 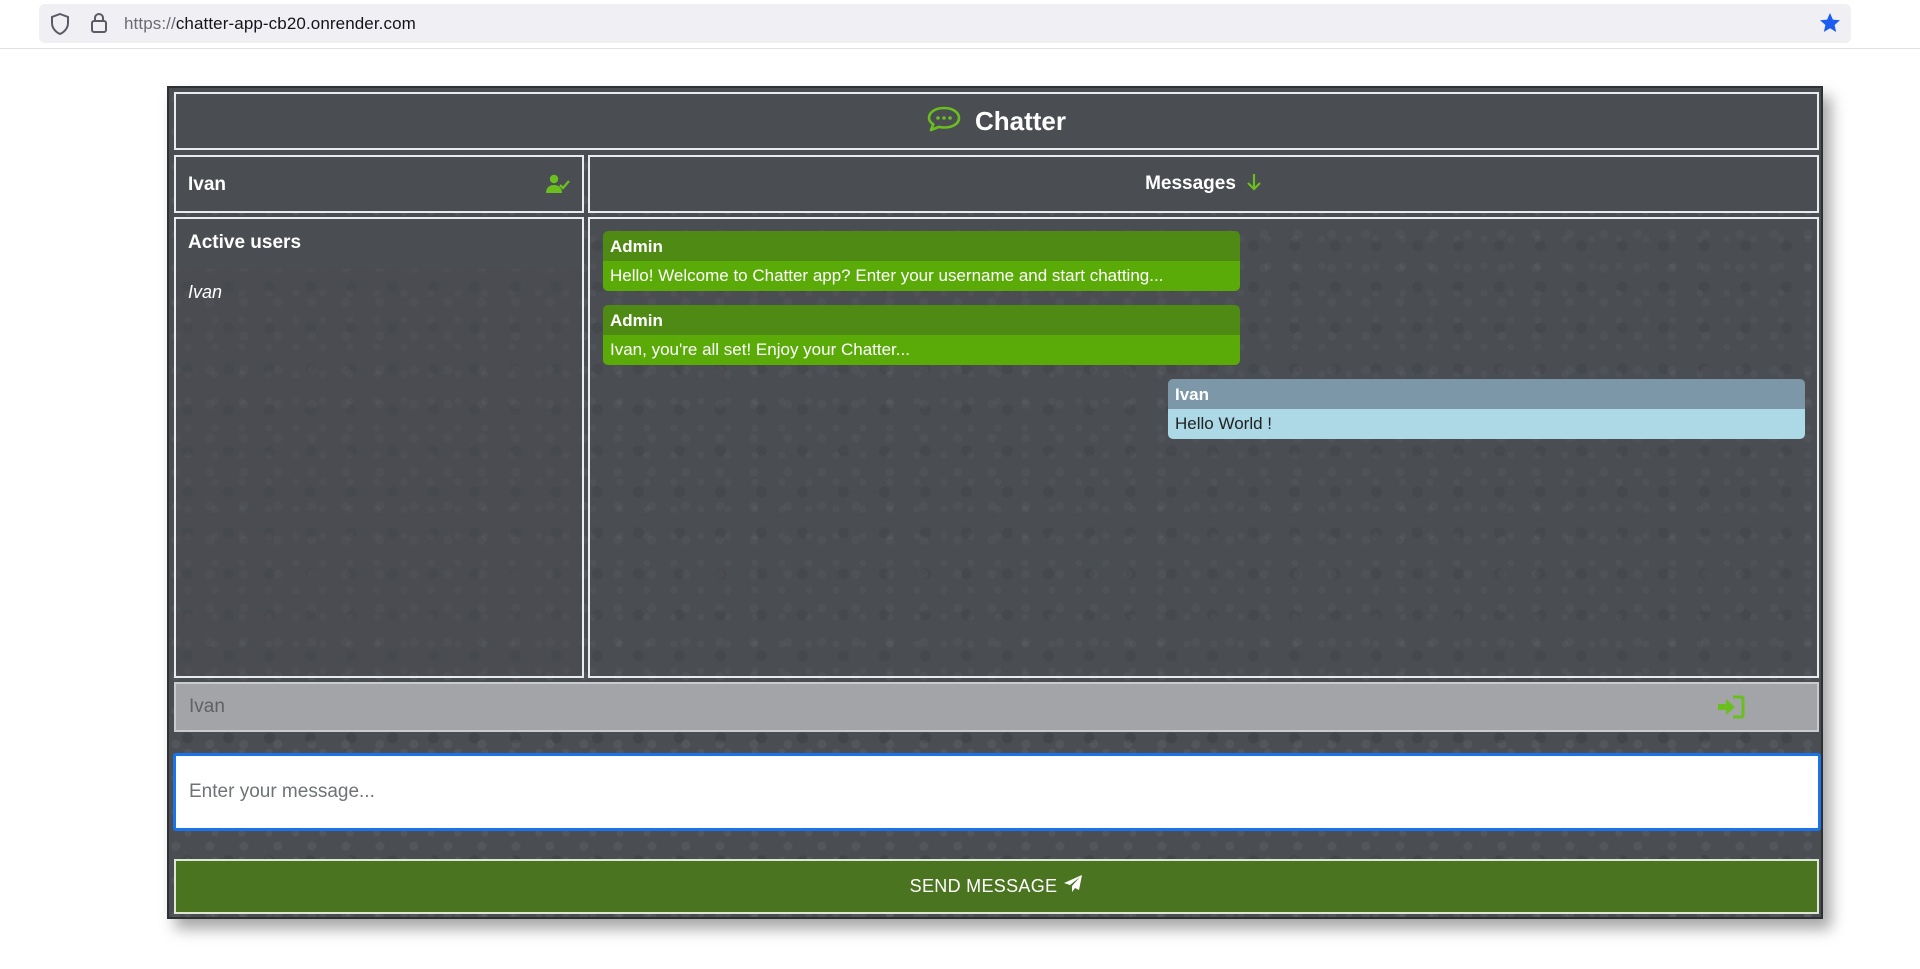 I want to click on message-bubble: Ivan Hello World !, so click(x=1486, y=409).